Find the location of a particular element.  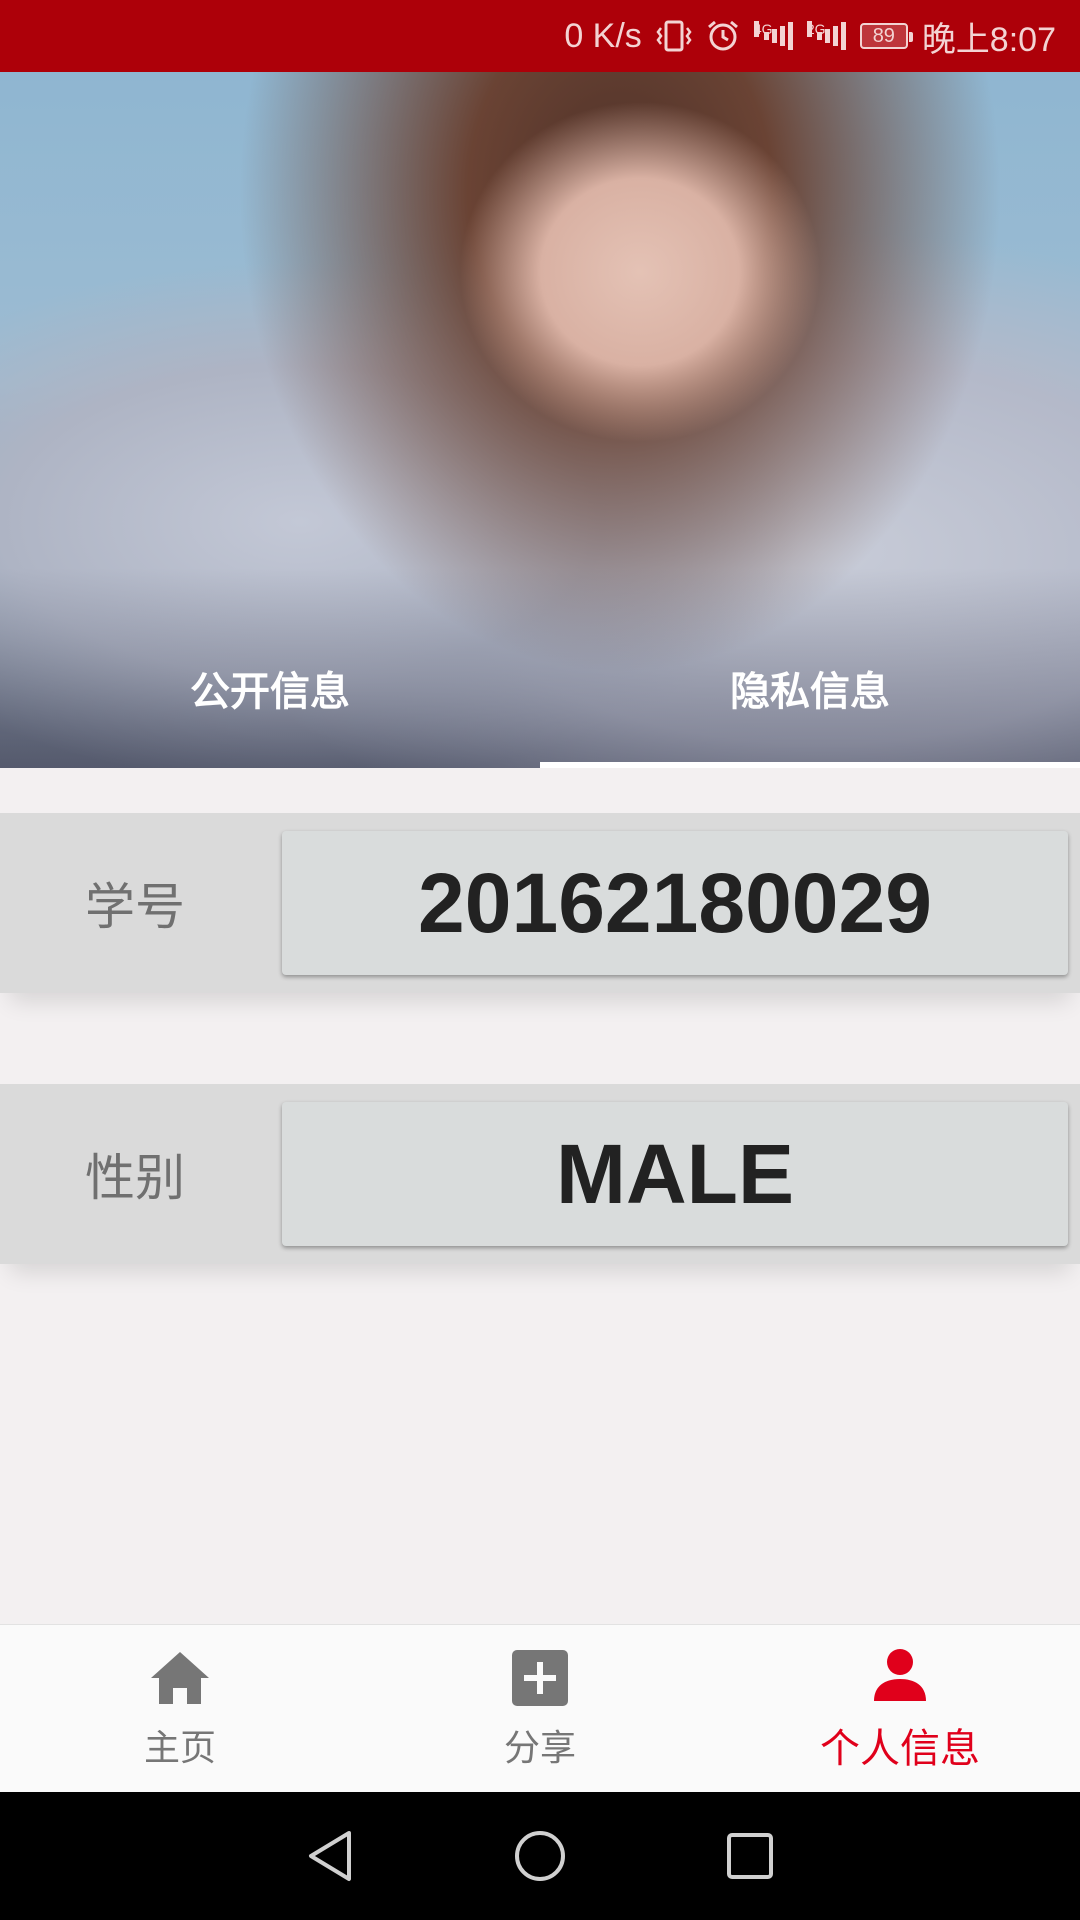

nav-item-home: 主页 is located at coordinates (180, 1709).